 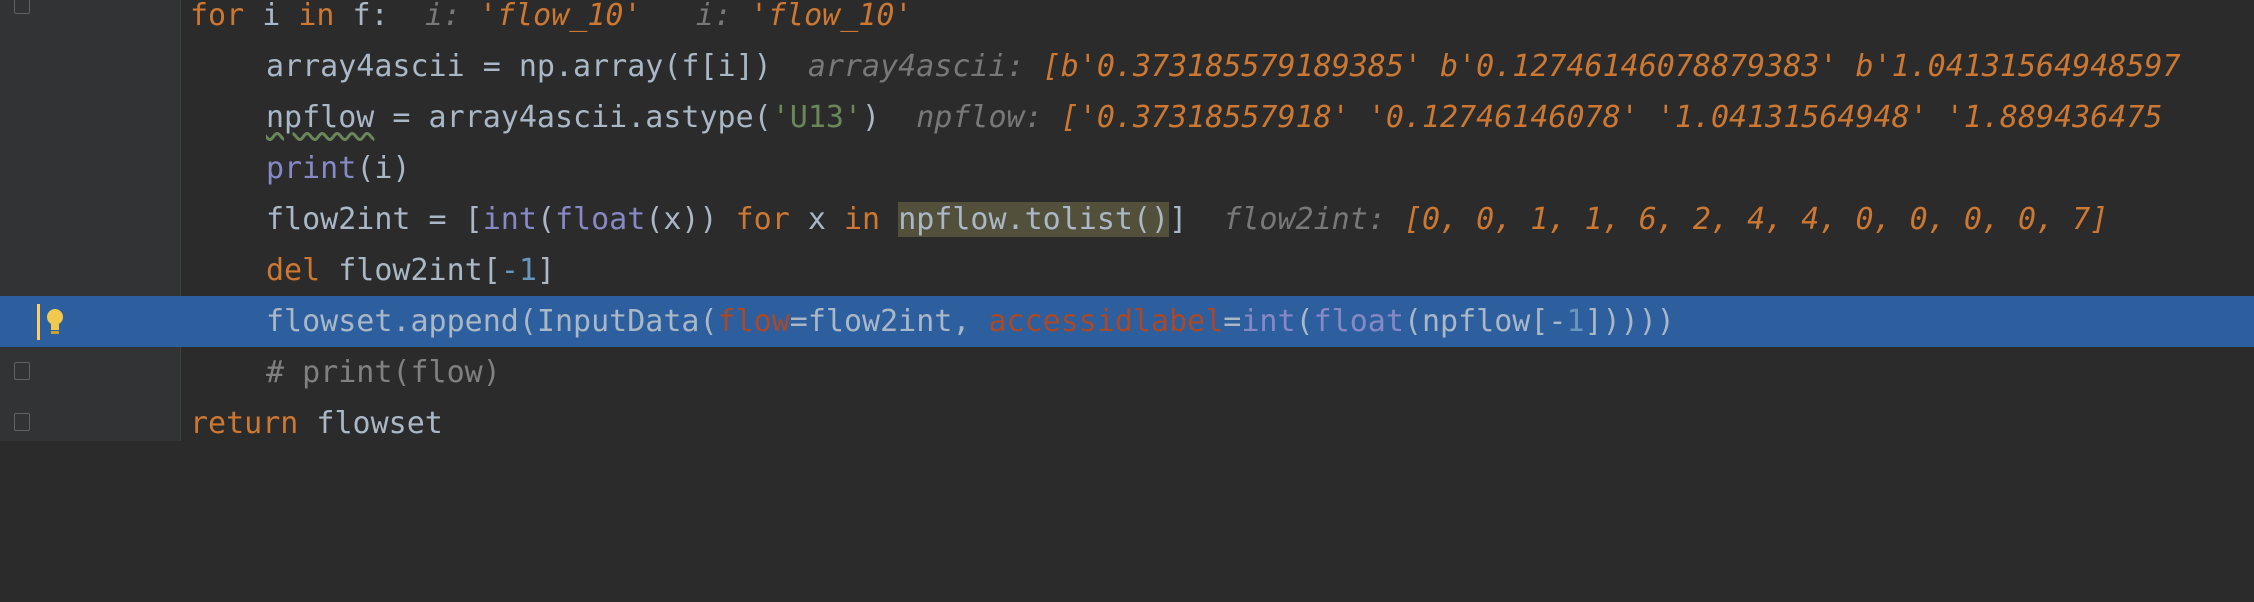 I want to click on code-text: (x)), so click(x=690, y=219).